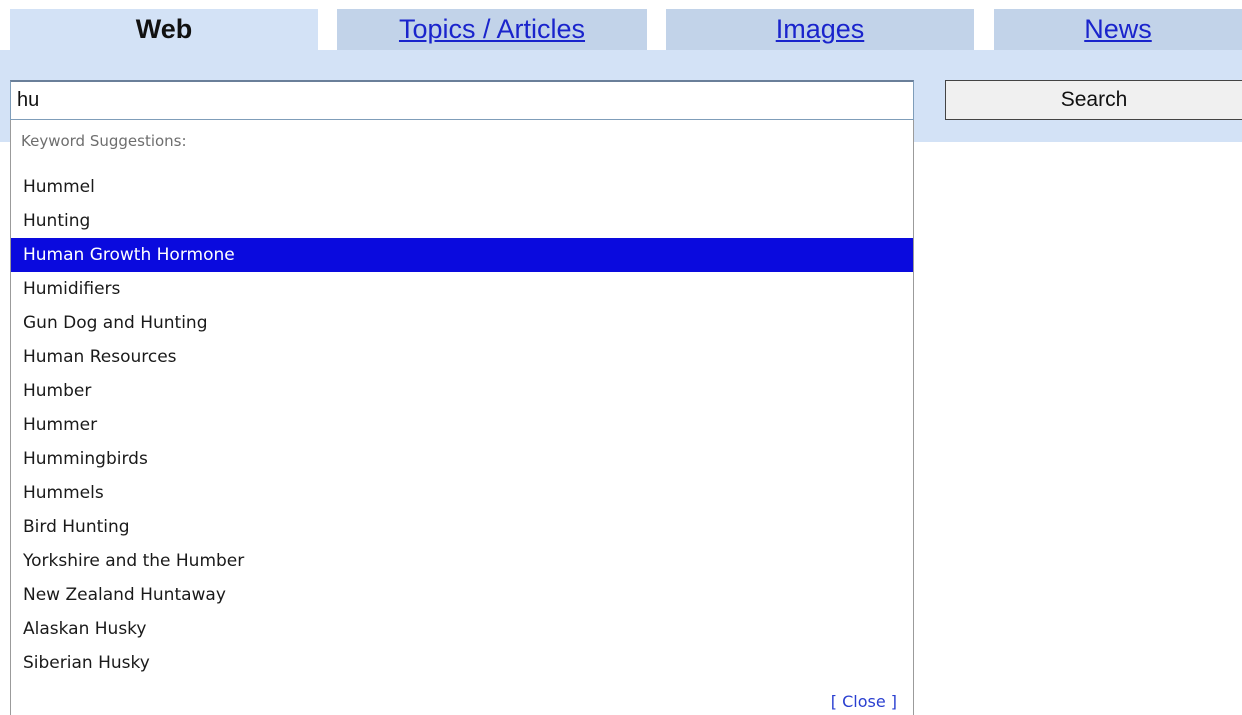  What do you see at coordinates (462, 629) in the screenshot?
I see `suggestion-item: Alaskan Husky` at bounding box center [462, 629].